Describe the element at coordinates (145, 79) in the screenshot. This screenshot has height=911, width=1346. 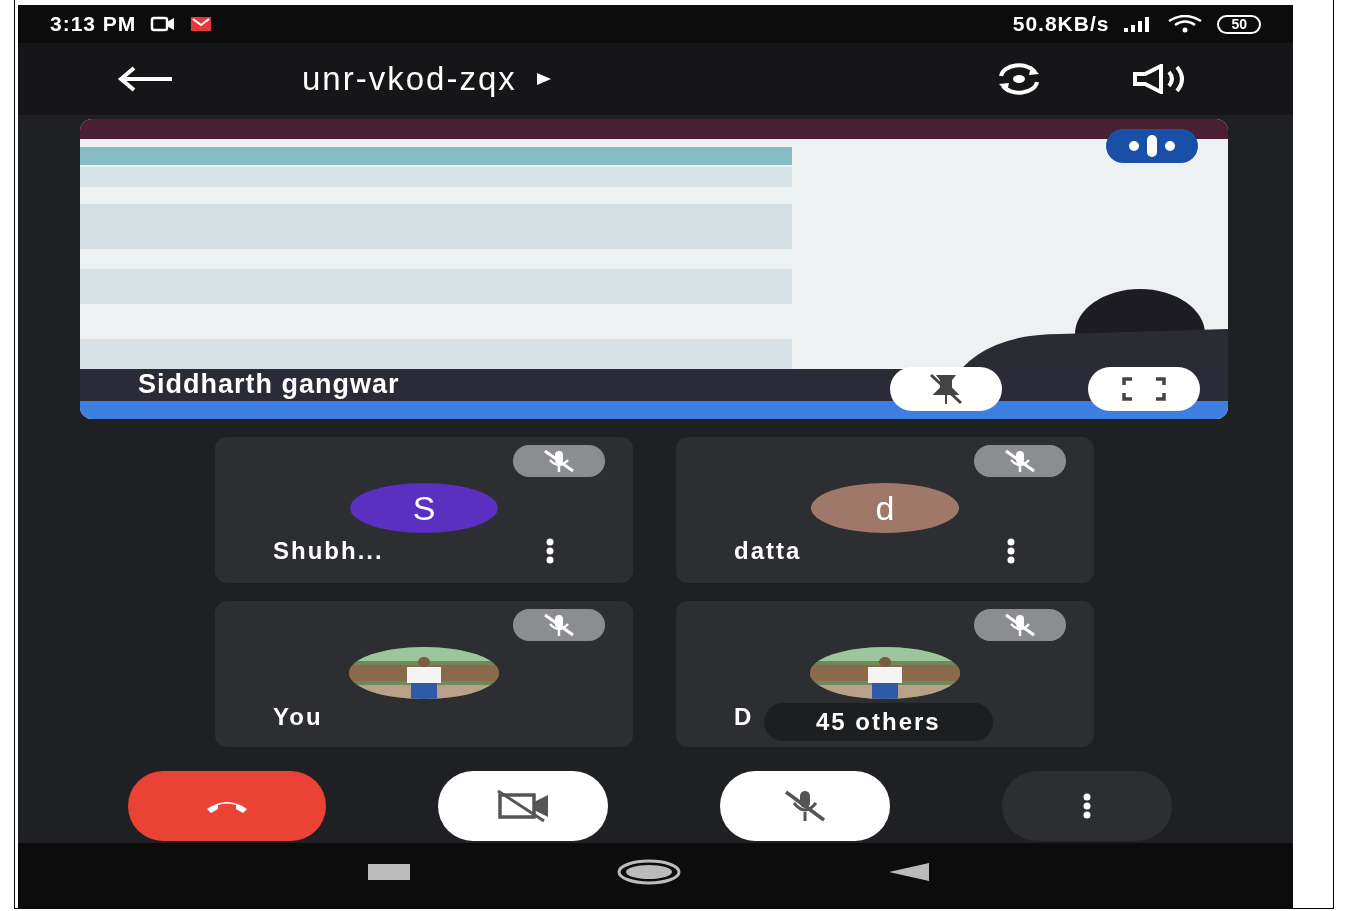
I see `back-arrow-icon` at that location.